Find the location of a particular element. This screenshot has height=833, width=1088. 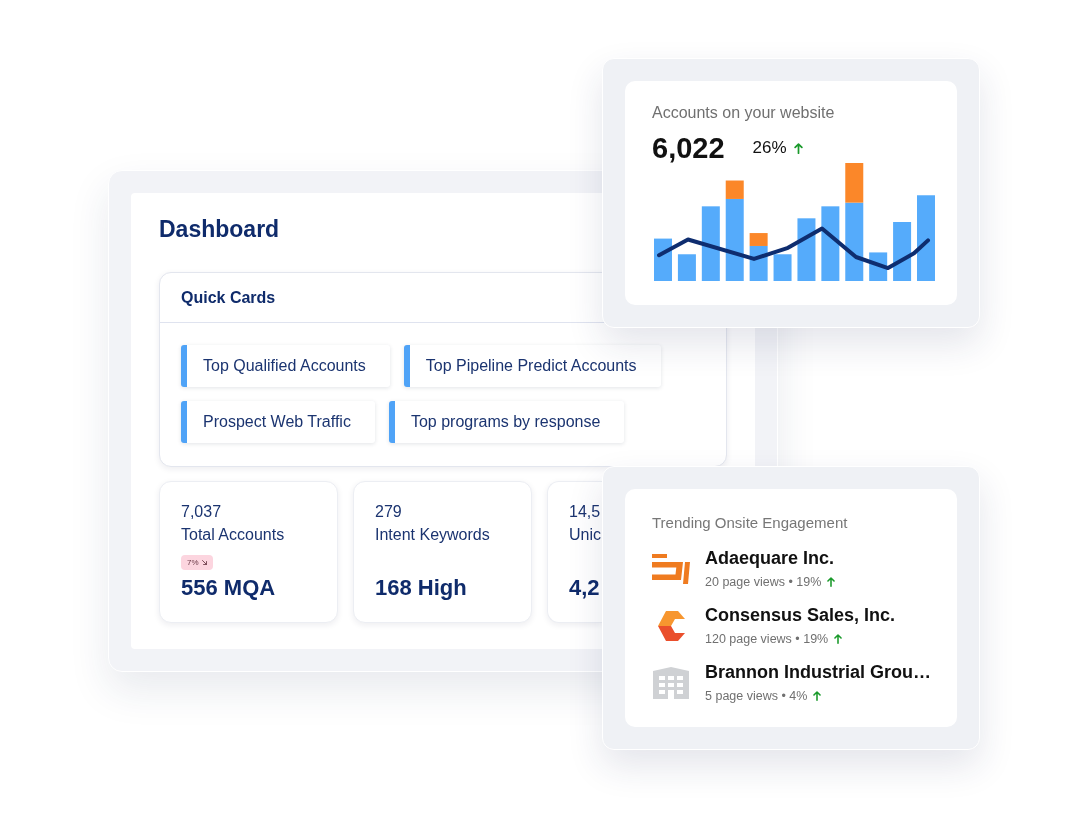

quick-card-link: Top Qualified Accounts is located at coordinates (285, 366).